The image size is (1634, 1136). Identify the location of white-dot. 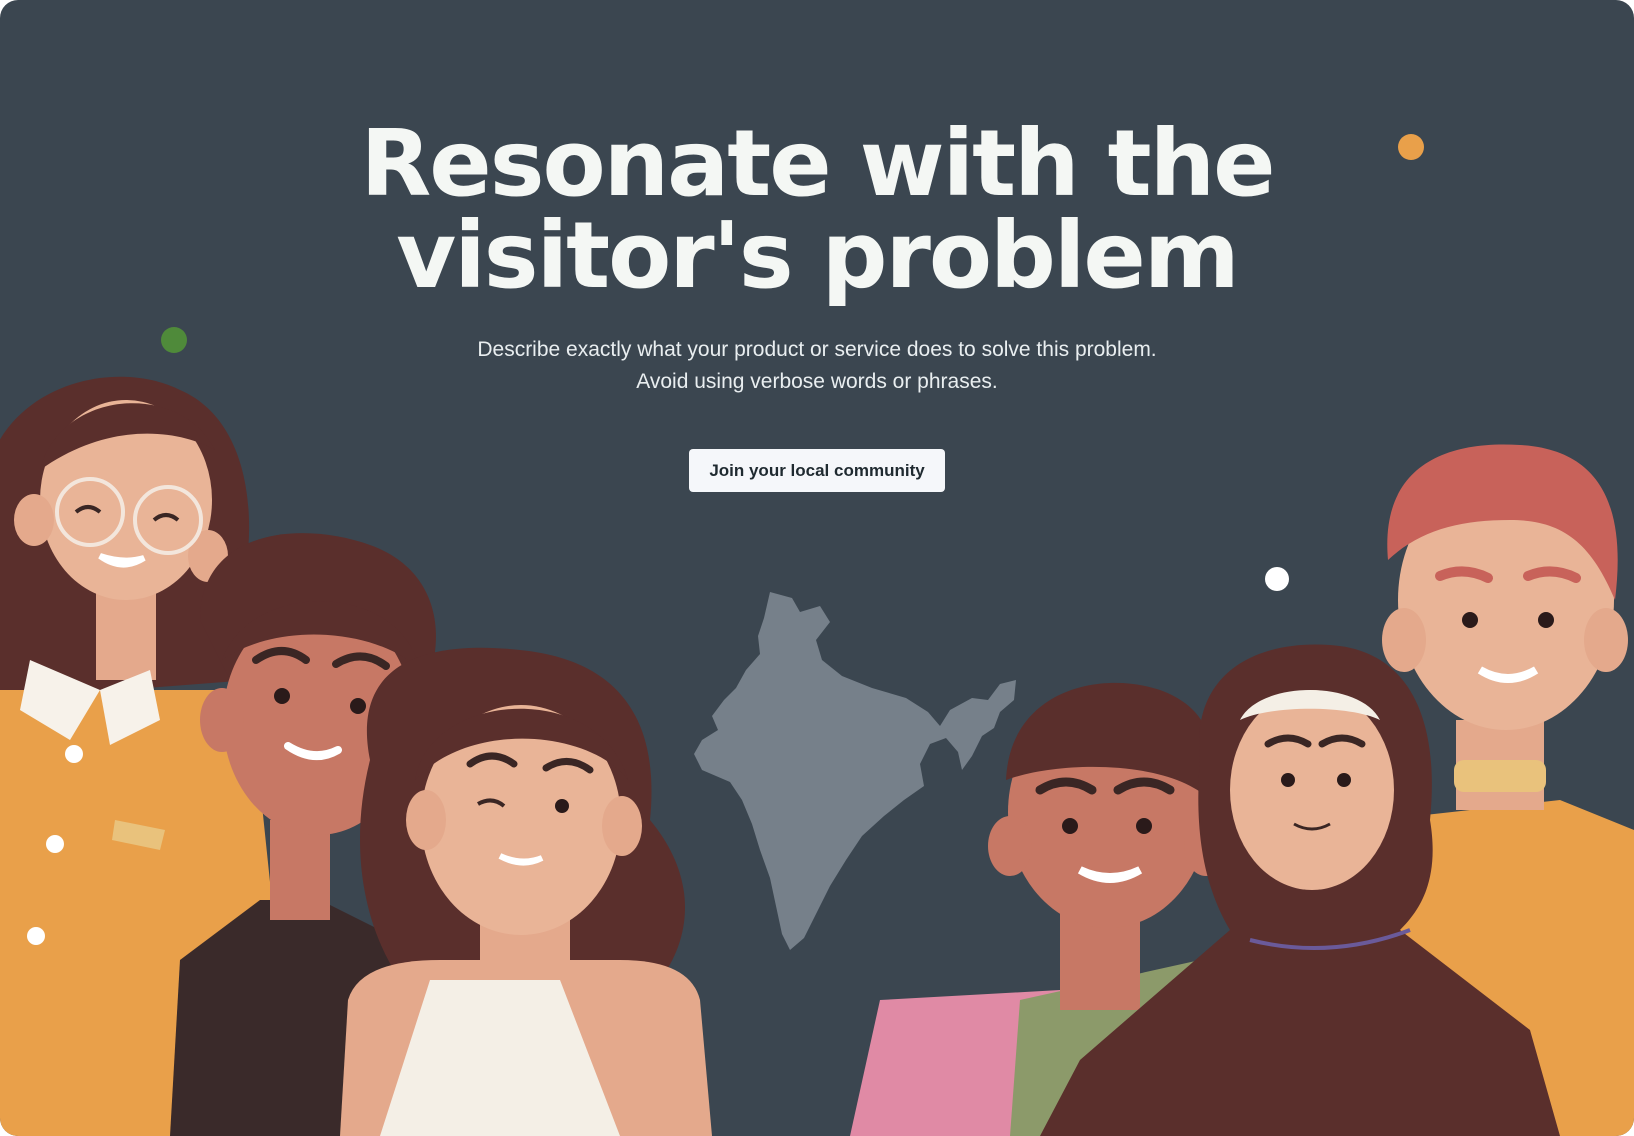
(1277, 579).